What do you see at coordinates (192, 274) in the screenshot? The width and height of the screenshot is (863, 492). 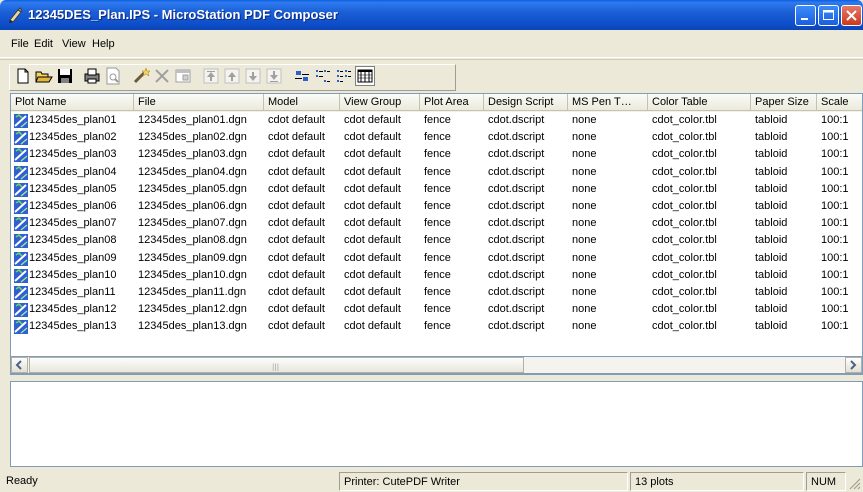 I see `cell-file: 12345des_plan10.dgn` at bounding box center [192, 274].